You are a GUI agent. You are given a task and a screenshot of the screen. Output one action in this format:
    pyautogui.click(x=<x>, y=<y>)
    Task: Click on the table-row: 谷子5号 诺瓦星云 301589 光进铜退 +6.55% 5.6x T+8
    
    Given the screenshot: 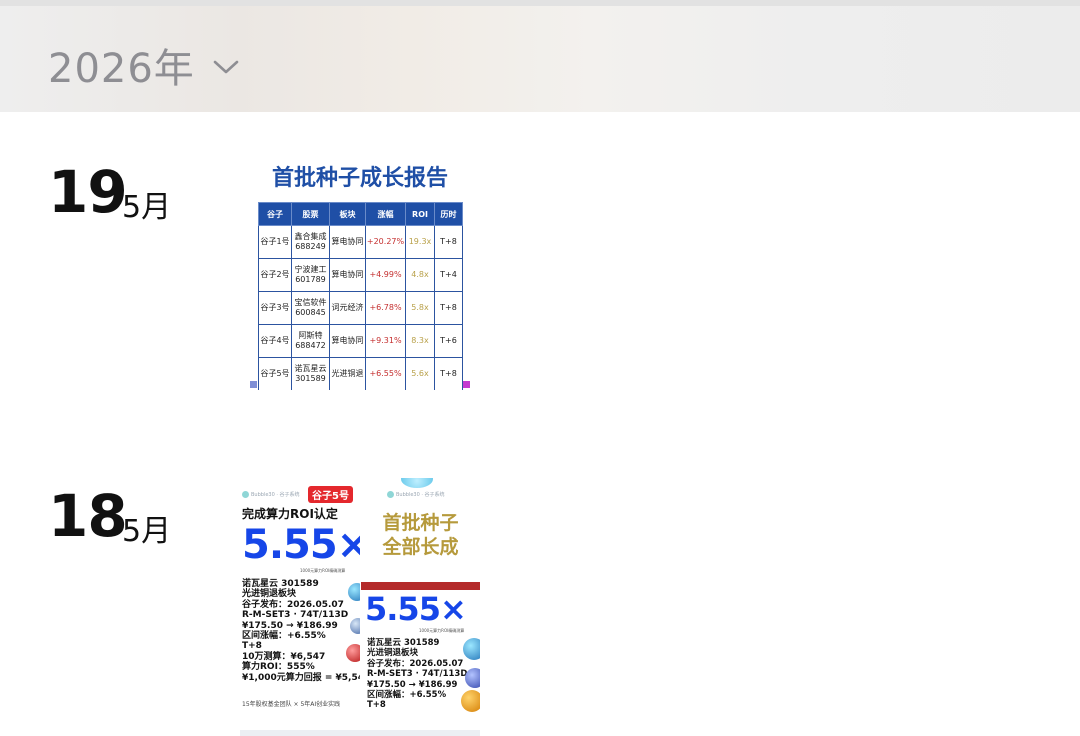 What is the action you would take?
    pyautogui.click(x=360, y=373)
    